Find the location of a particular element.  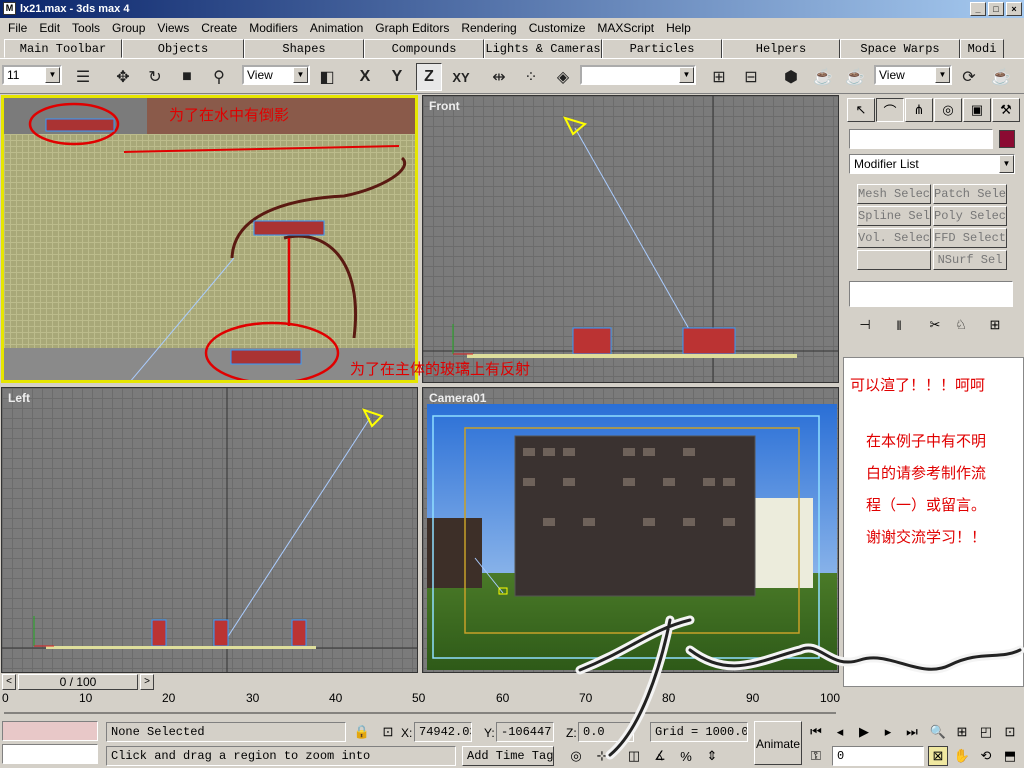

absolute-mode-icon: ⊡ is located at coordinates (388, 732).